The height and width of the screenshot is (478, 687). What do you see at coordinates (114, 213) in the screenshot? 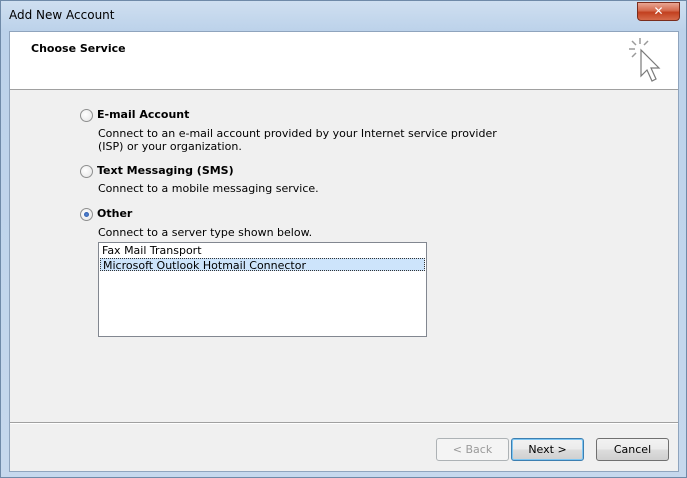
I see `other-label: Other` at bounding box center [114, 213].